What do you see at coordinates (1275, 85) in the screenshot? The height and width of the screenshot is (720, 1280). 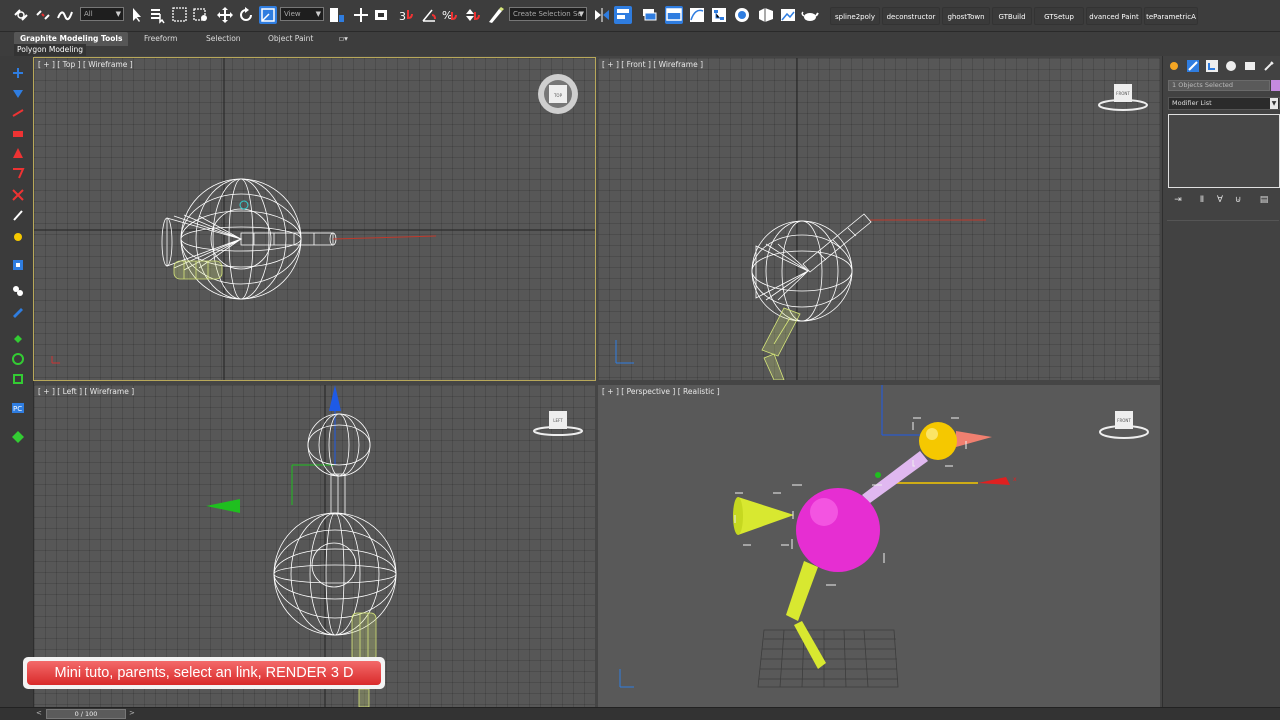 I see `object-color-swatch` at bounding box center [1275, 85].